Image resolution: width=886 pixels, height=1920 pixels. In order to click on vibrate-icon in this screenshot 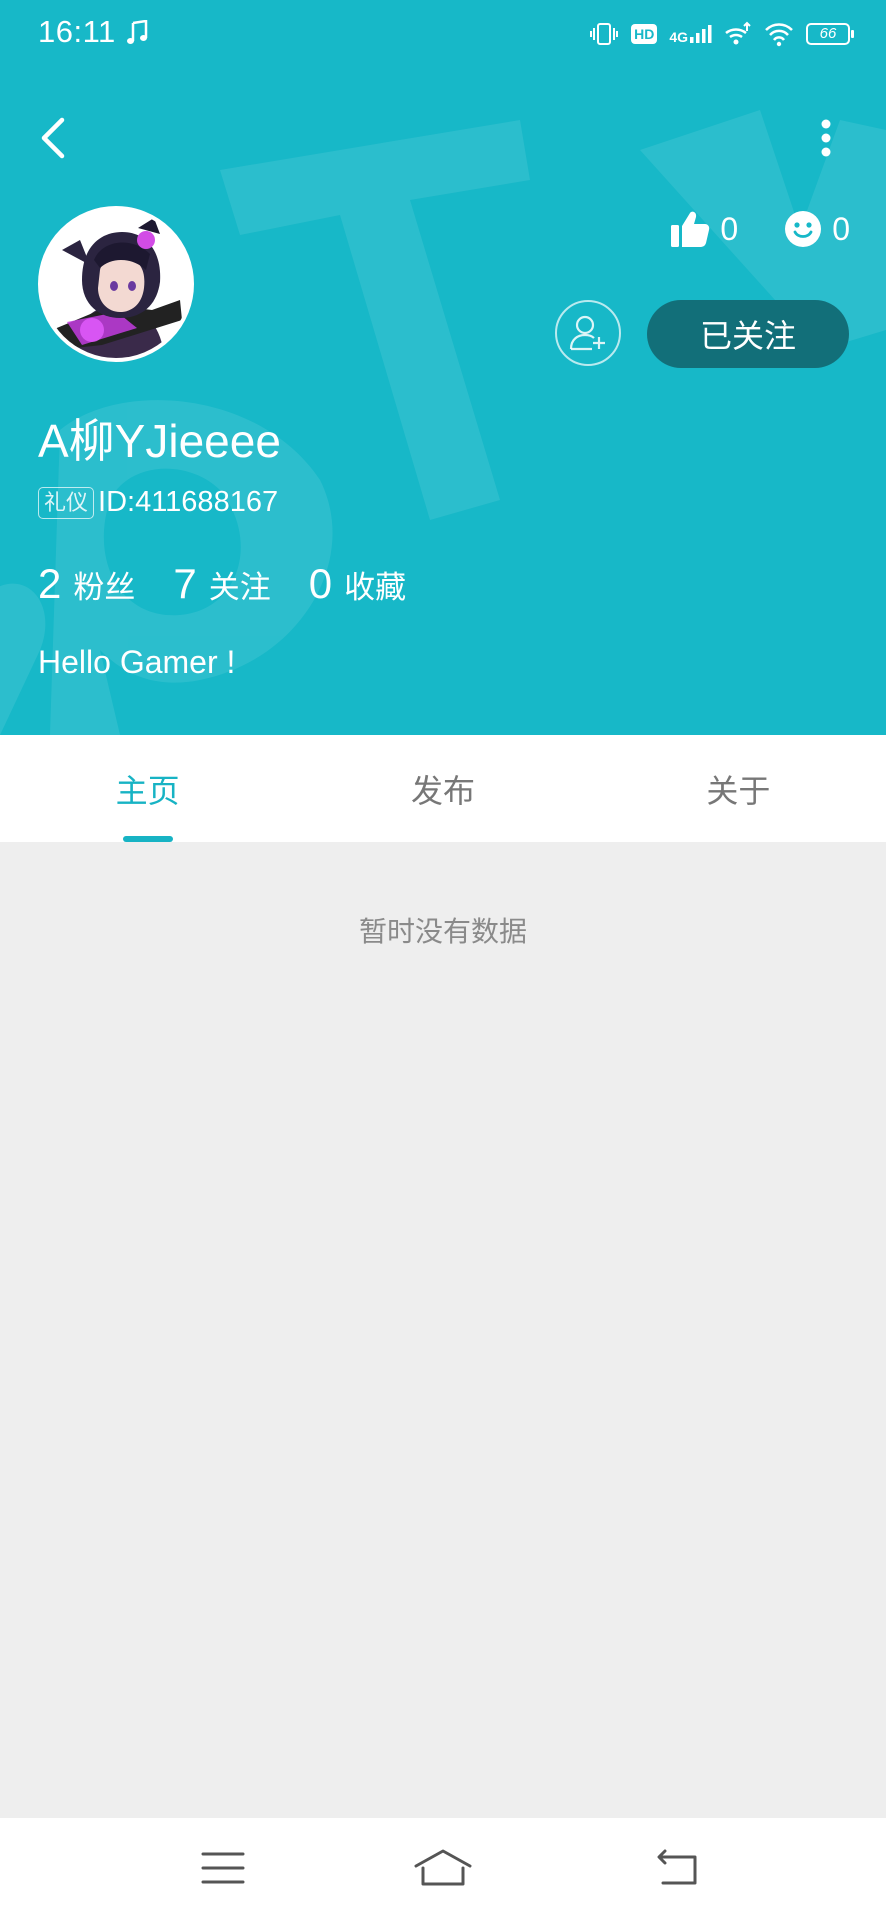, I will do `click(604, 34)`.